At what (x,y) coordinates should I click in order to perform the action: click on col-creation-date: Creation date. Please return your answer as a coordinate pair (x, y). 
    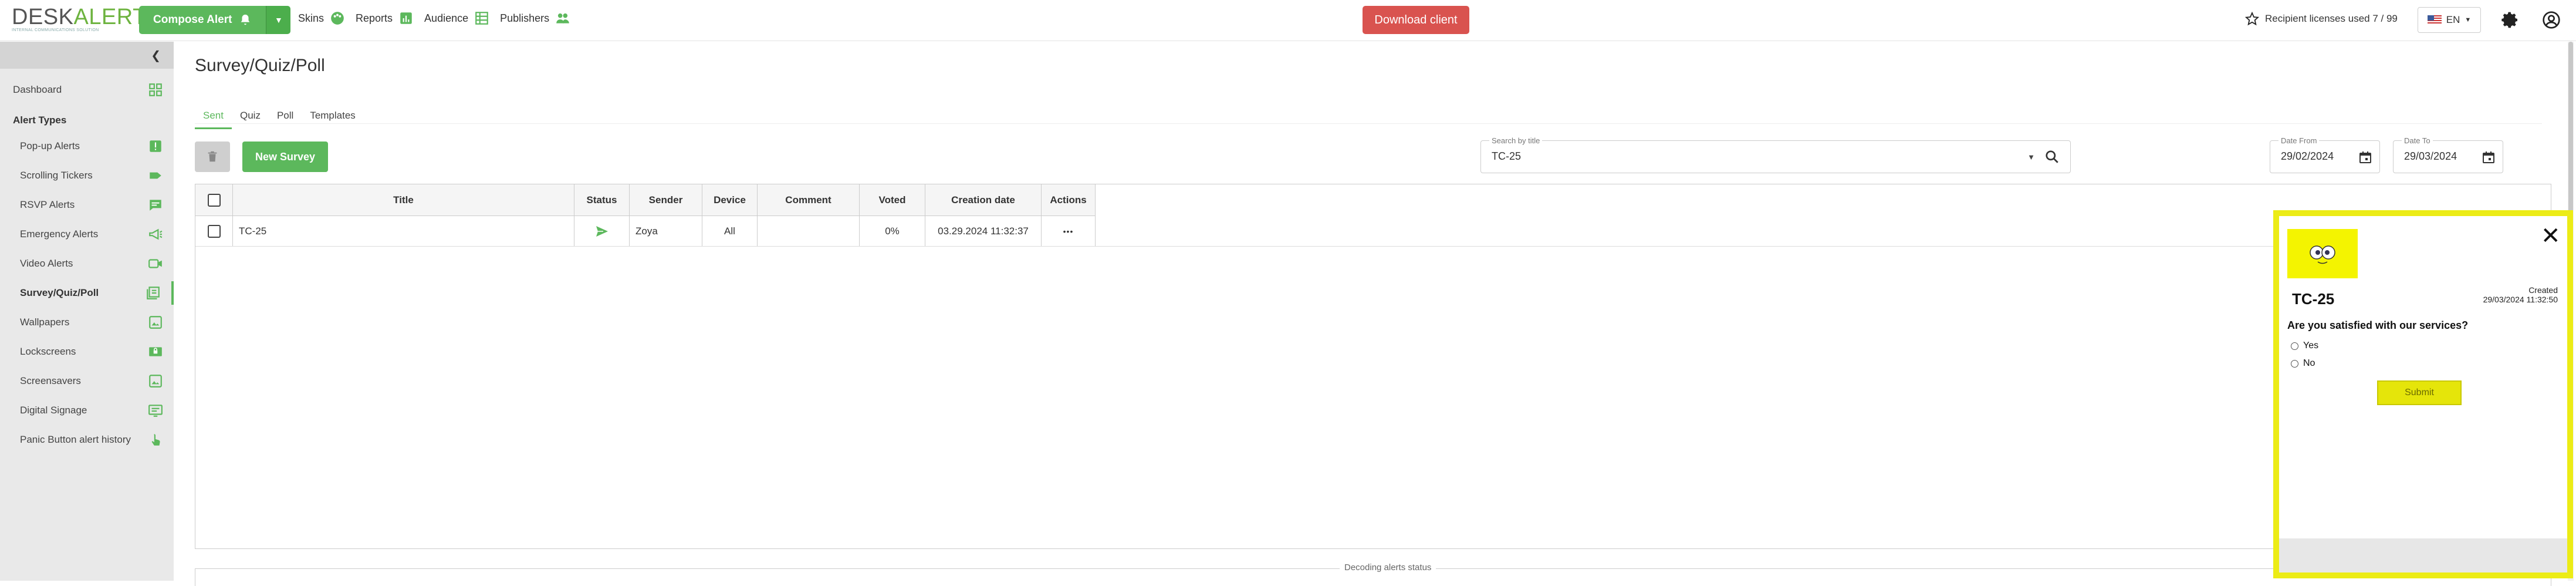
    Looking at the image, I should click on (983, 199).